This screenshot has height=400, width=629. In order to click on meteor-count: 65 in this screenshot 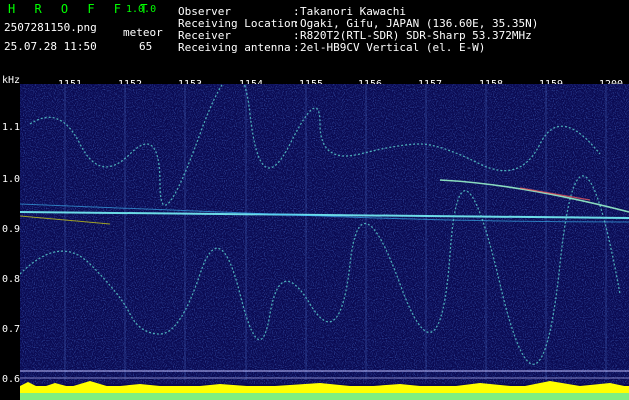, I will do `click(146, 46)`.